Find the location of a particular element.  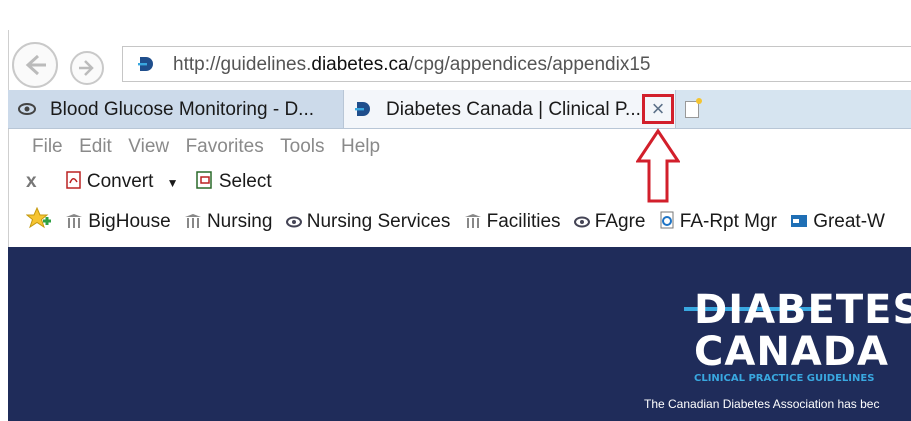

favorite-facilities: Facilities is located at coordinates (512, 222).